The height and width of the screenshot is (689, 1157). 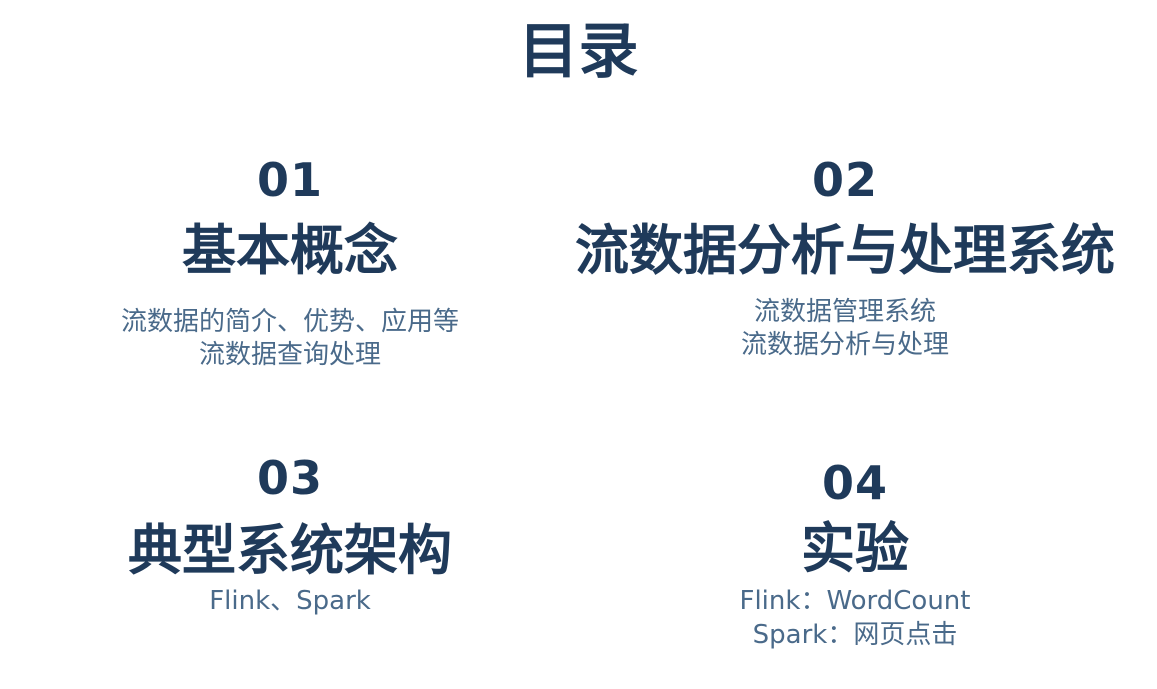 What do you see at coordinates (290, 250) in the screenshot?
I see `section-heading: 基本概念` at bounding box center [290, 250].